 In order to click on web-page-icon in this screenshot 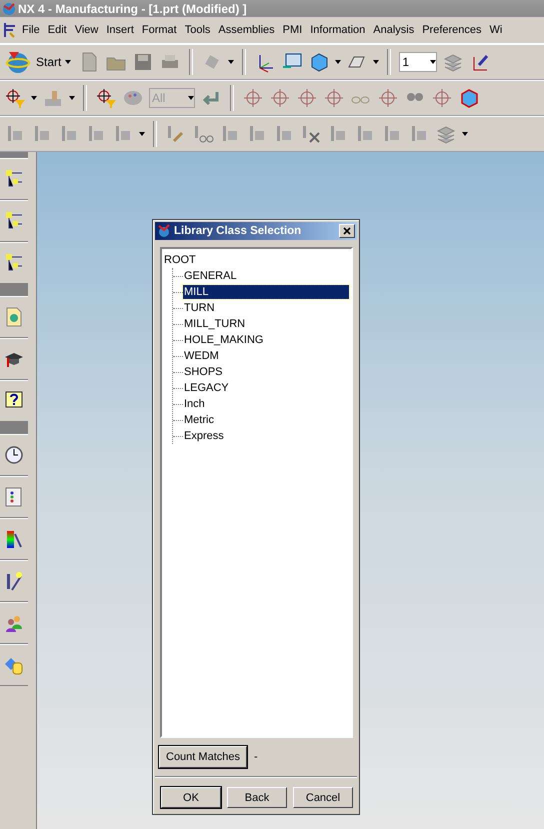, I will do `click(14, 317)`.